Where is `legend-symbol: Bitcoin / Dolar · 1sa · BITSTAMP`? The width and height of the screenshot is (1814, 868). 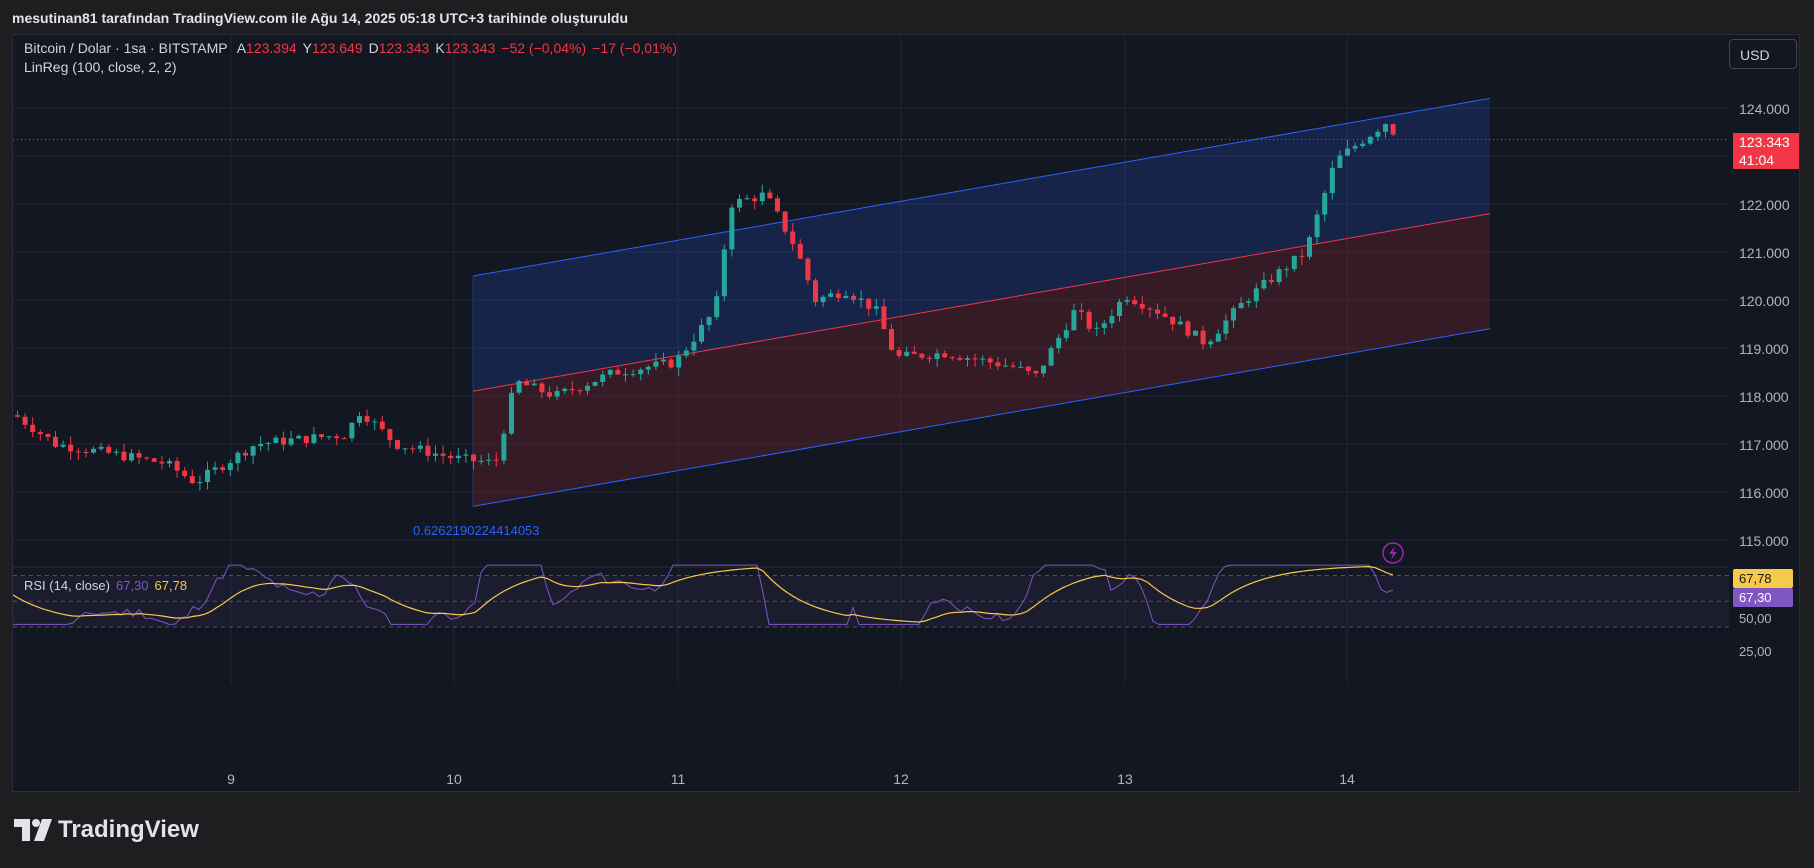 legend-symbol: Bitcoin / Dolar · 1sa · BITSTAMP is located at coordinates (126, 48).